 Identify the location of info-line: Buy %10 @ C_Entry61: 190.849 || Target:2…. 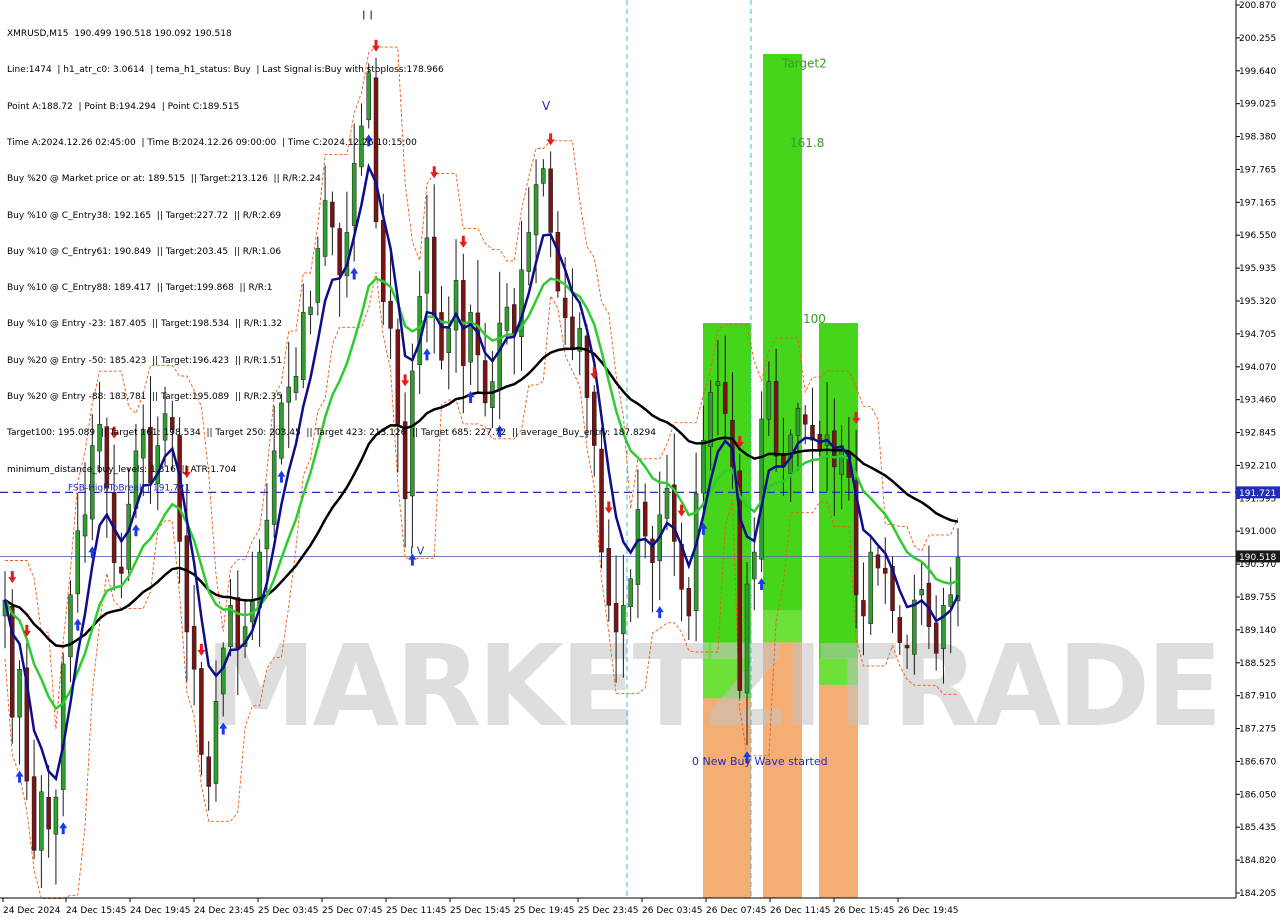
(144, 251).